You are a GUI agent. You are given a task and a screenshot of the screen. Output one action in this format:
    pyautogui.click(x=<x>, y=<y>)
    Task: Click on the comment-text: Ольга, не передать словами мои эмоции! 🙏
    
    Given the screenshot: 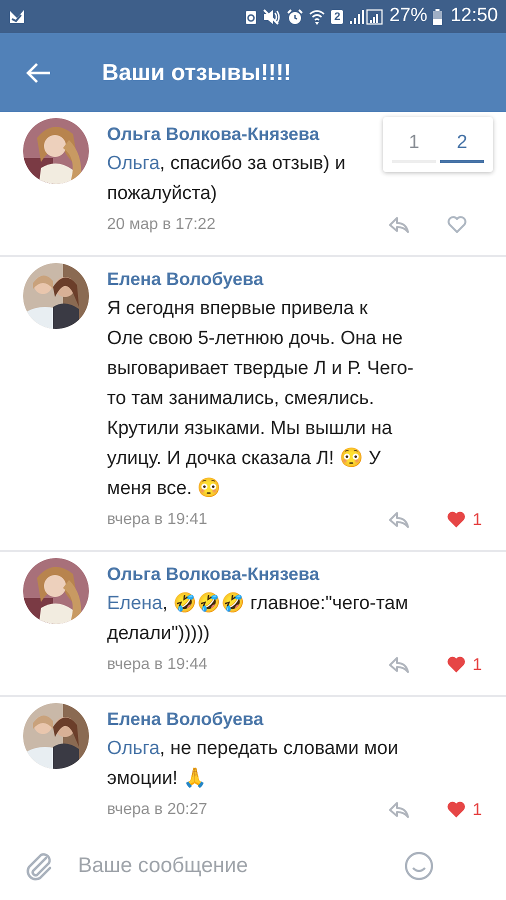 What is the action you would take?
    pyautogui.click(x=252, y=764)
    